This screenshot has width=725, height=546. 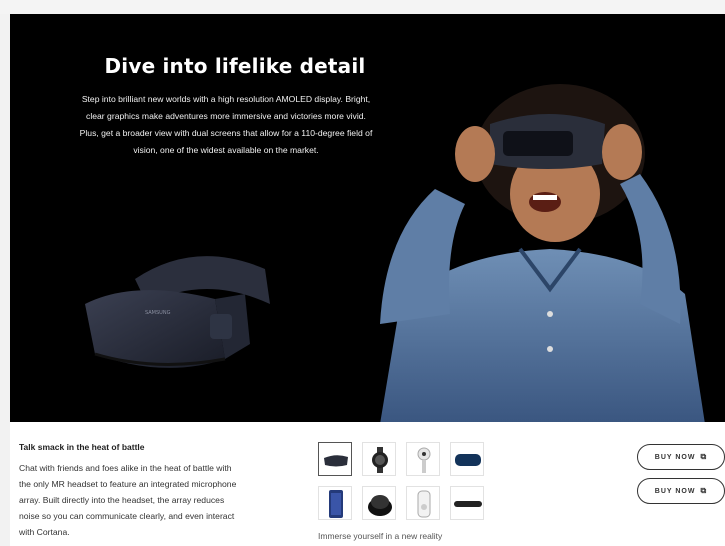 I want to click on thumbnail-360-camera, so click(x=423, y=459).